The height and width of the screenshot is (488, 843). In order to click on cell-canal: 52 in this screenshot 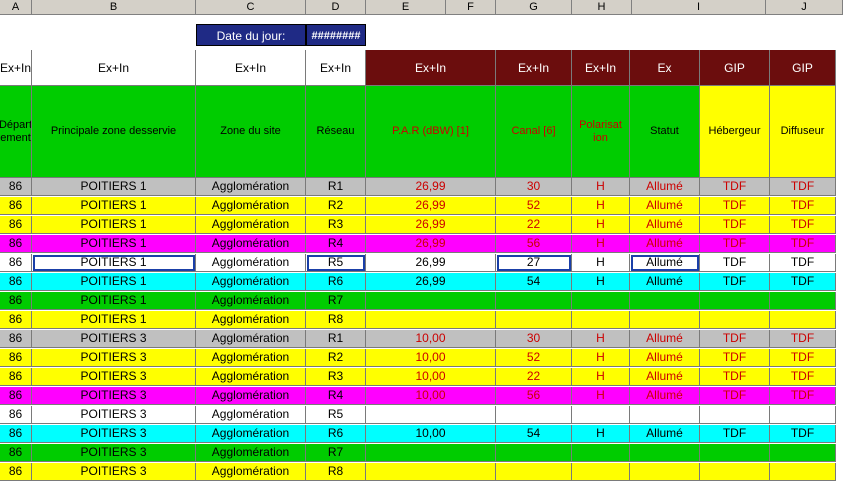, I will do `click(534, 358)`.